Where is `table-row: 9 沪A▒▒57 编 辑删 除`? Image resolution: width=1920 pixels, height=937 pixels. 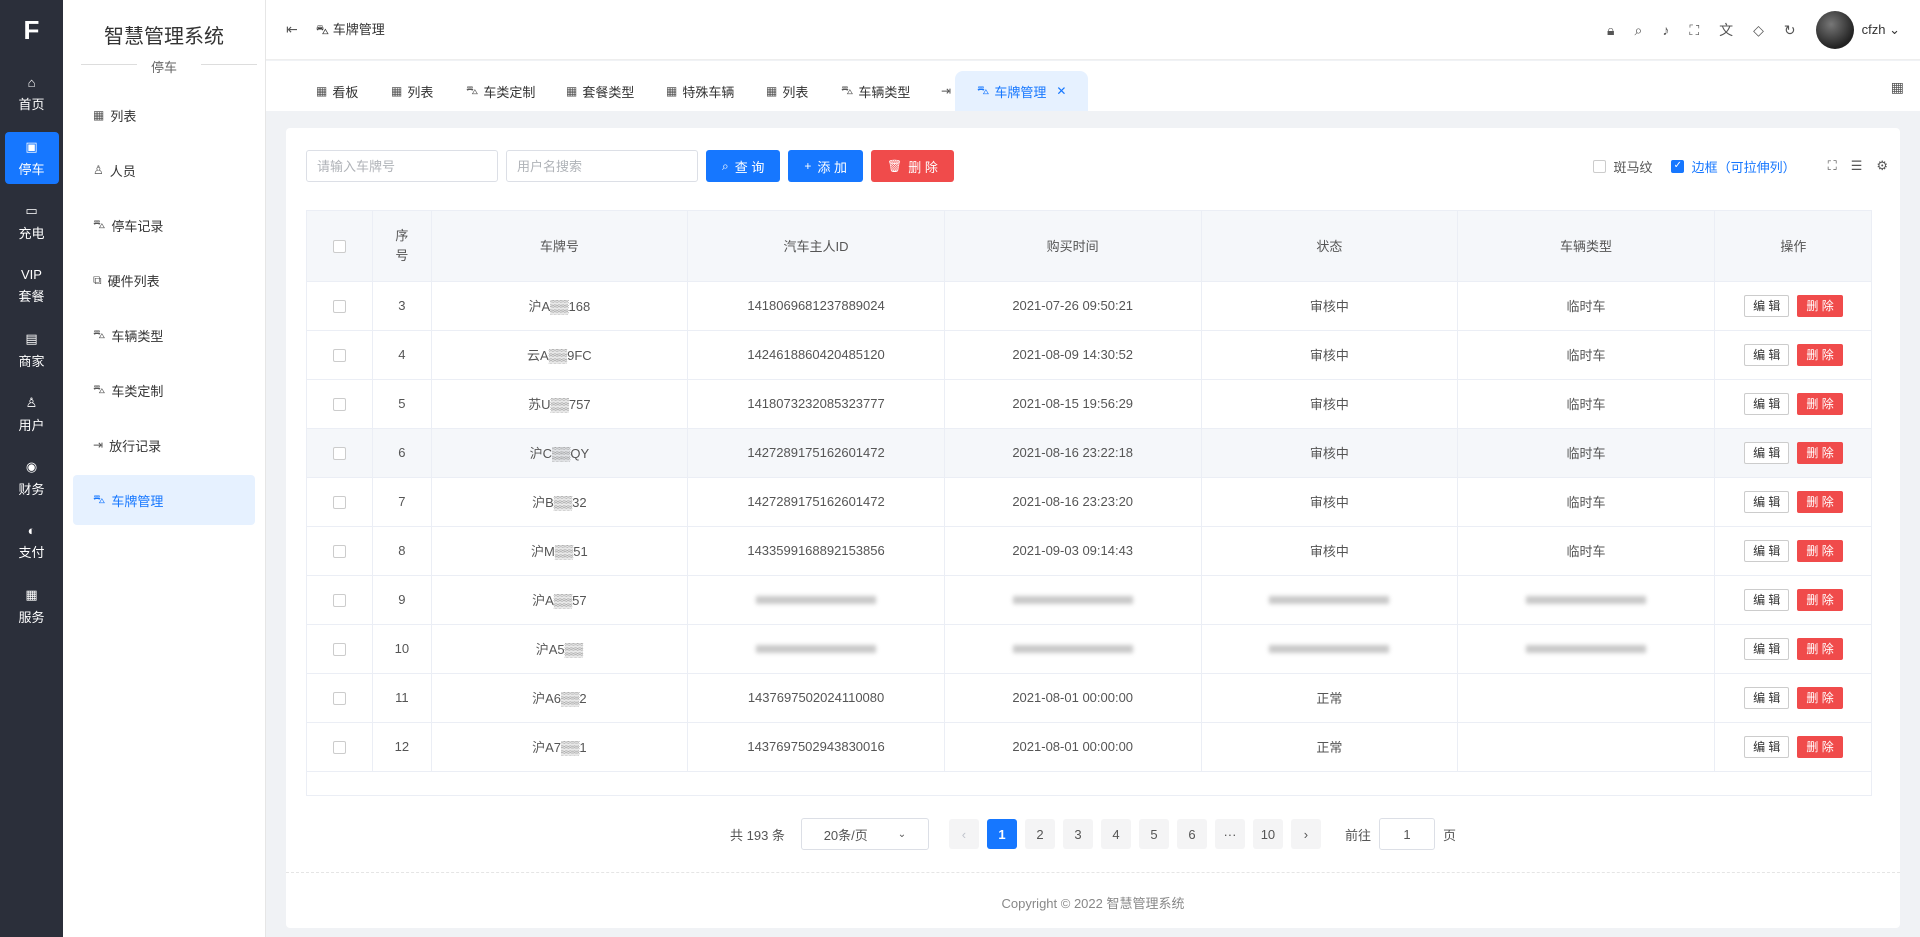 table-row: 9 沪A▒▒57 编 辑删 除 is located at coordinates (1089, 600).